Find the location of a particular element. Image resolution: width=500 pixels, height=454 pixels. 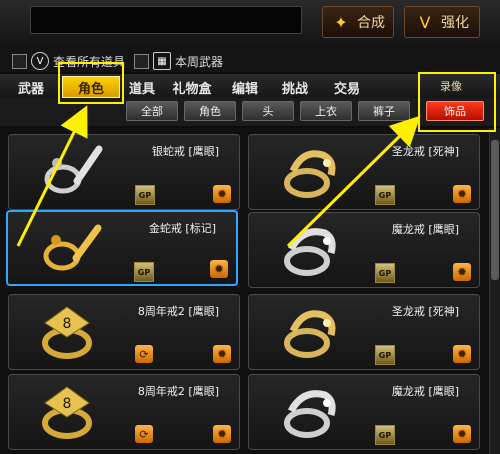

snake-ring-icon is located at coordinates (73, 169).